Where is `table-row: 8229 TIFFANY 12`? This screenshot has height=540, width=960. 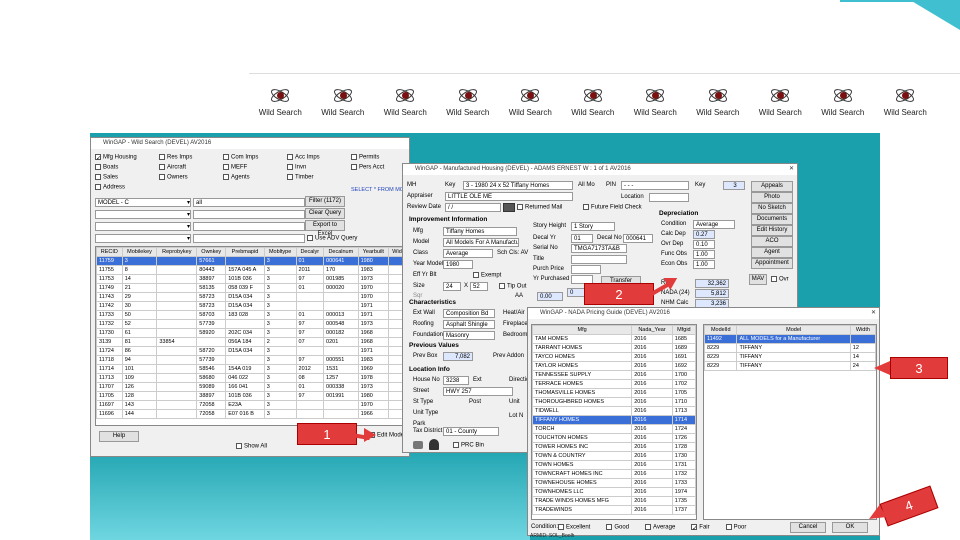 table-row: 8229 TIFFANY 12 is located at coordinates (790, 348).